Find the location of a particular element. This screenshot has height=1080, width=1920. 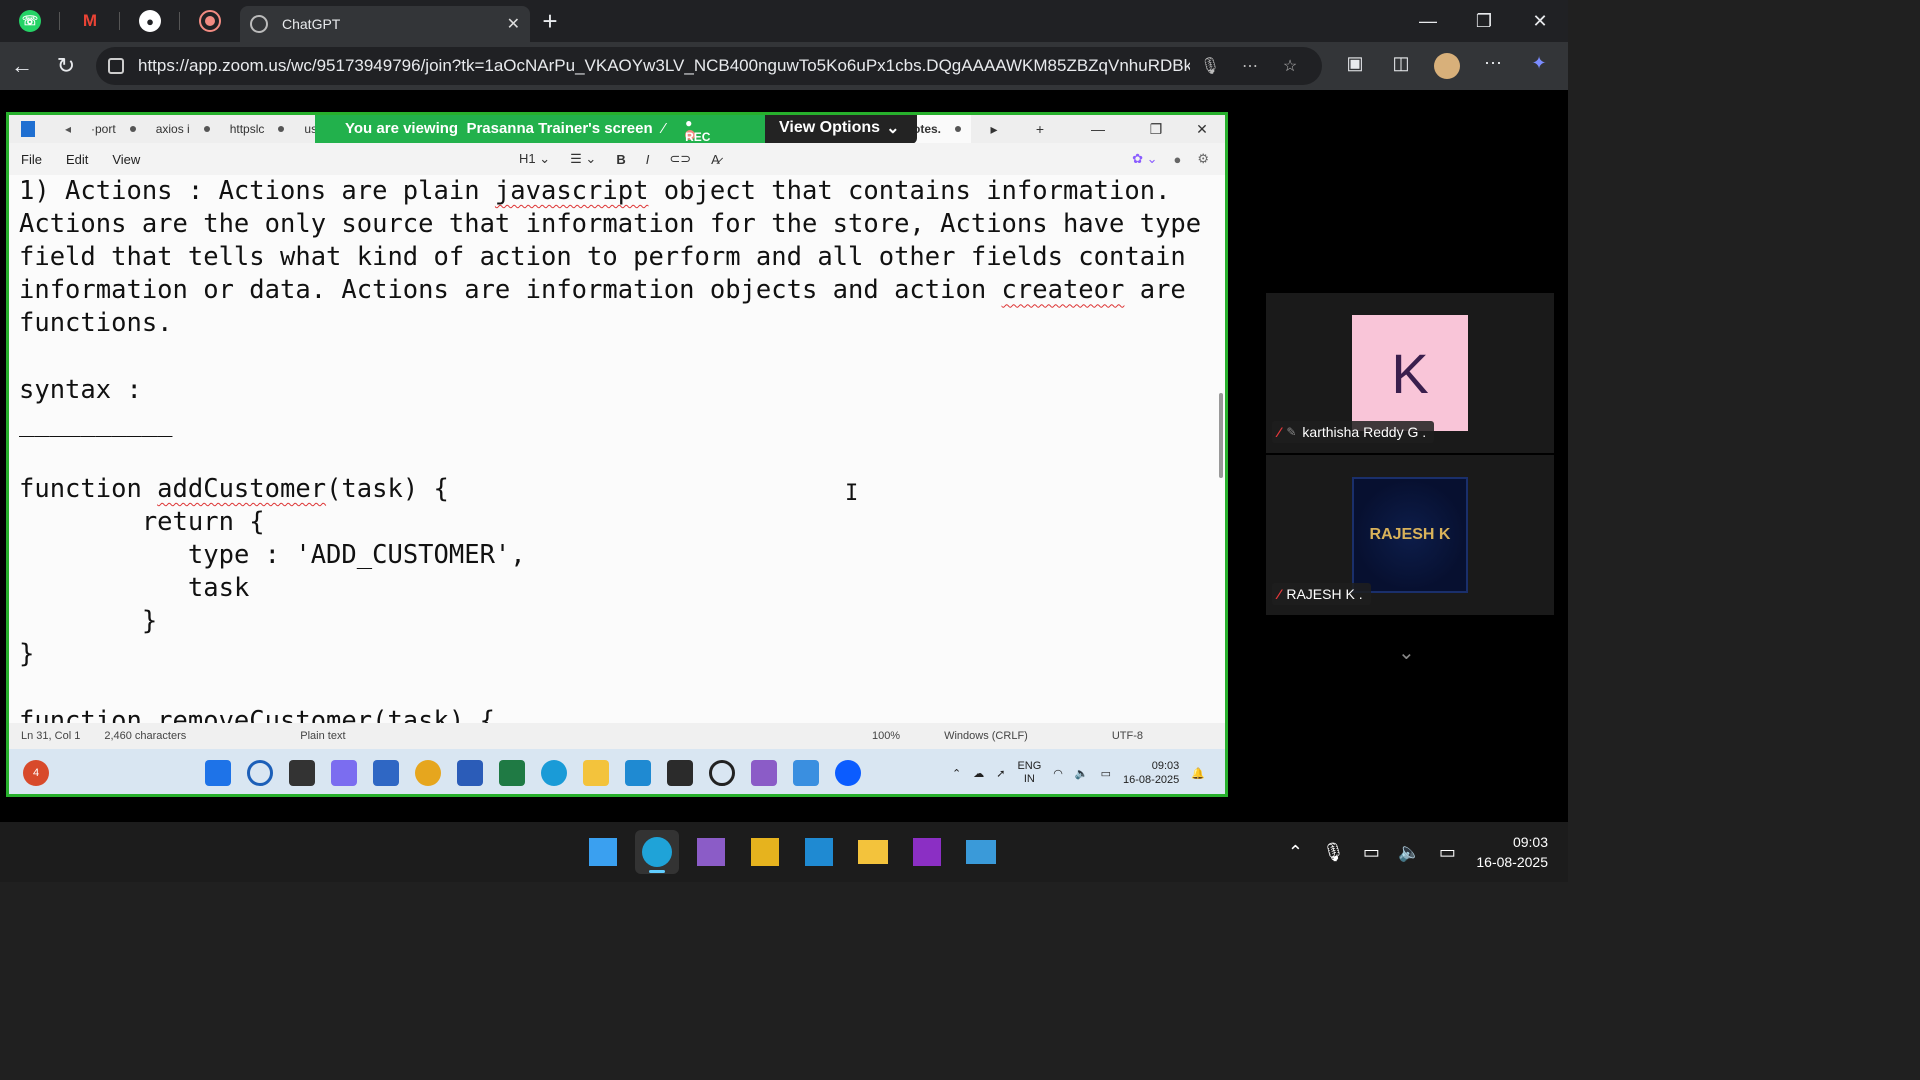

whatsapp-icon: ☏ is located at coordinates (30, 21).